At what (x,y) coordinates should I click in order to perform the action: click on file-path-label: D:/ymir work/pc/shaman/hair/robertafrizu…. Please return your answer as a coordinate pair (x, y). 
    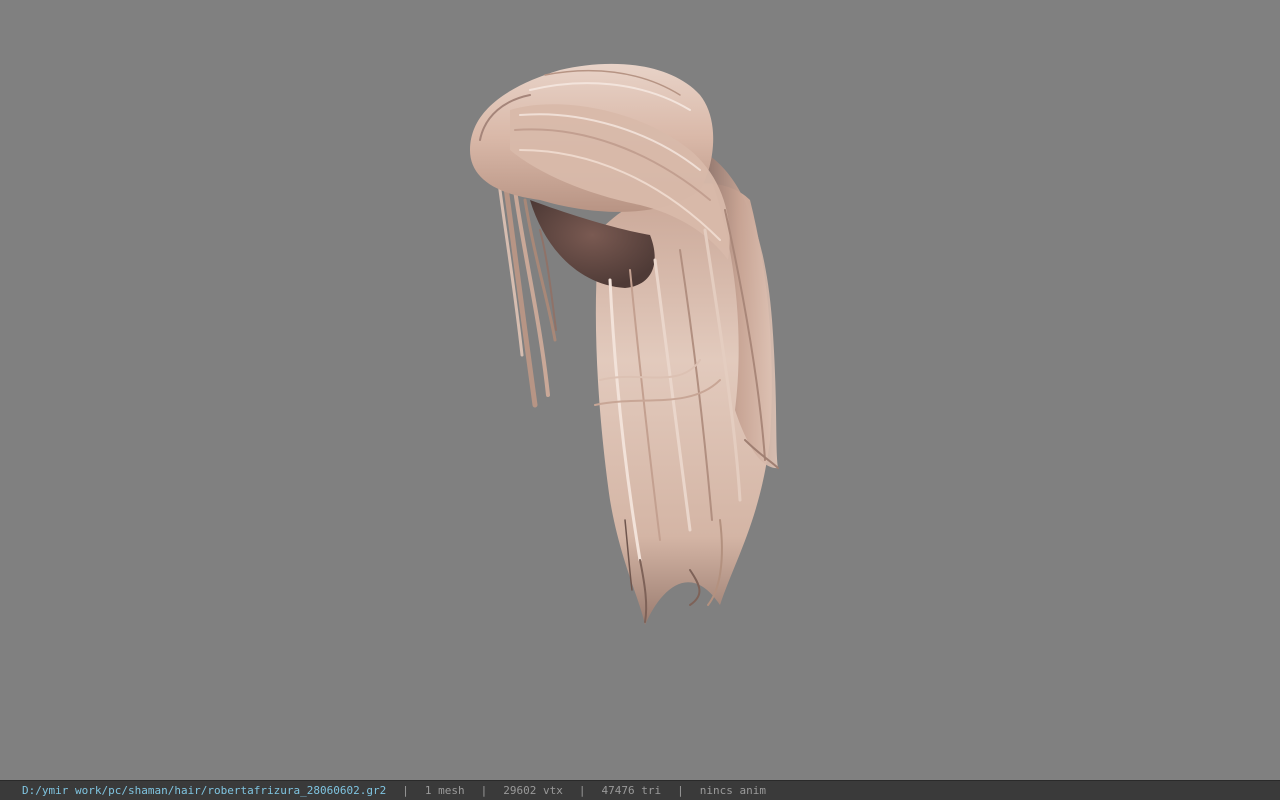
    Looking at the image, I should click on (204, 790).